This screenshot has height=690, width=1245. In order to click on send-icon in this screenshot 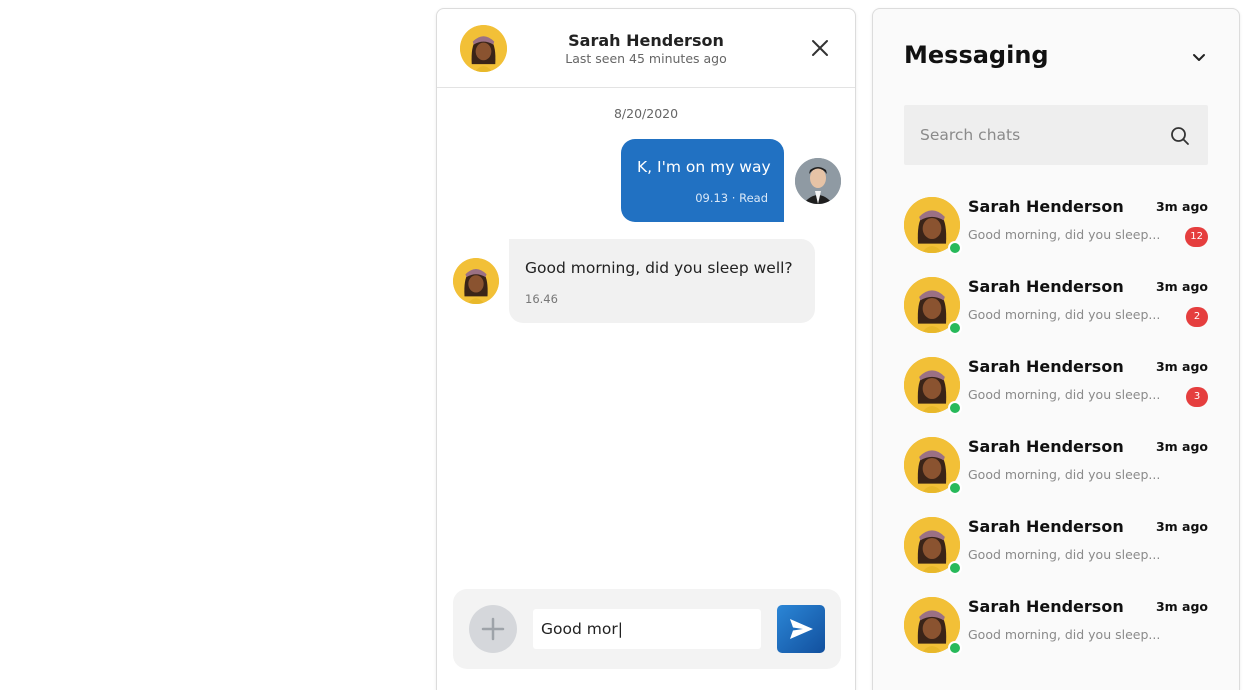, I will do `click(801, 629)`.